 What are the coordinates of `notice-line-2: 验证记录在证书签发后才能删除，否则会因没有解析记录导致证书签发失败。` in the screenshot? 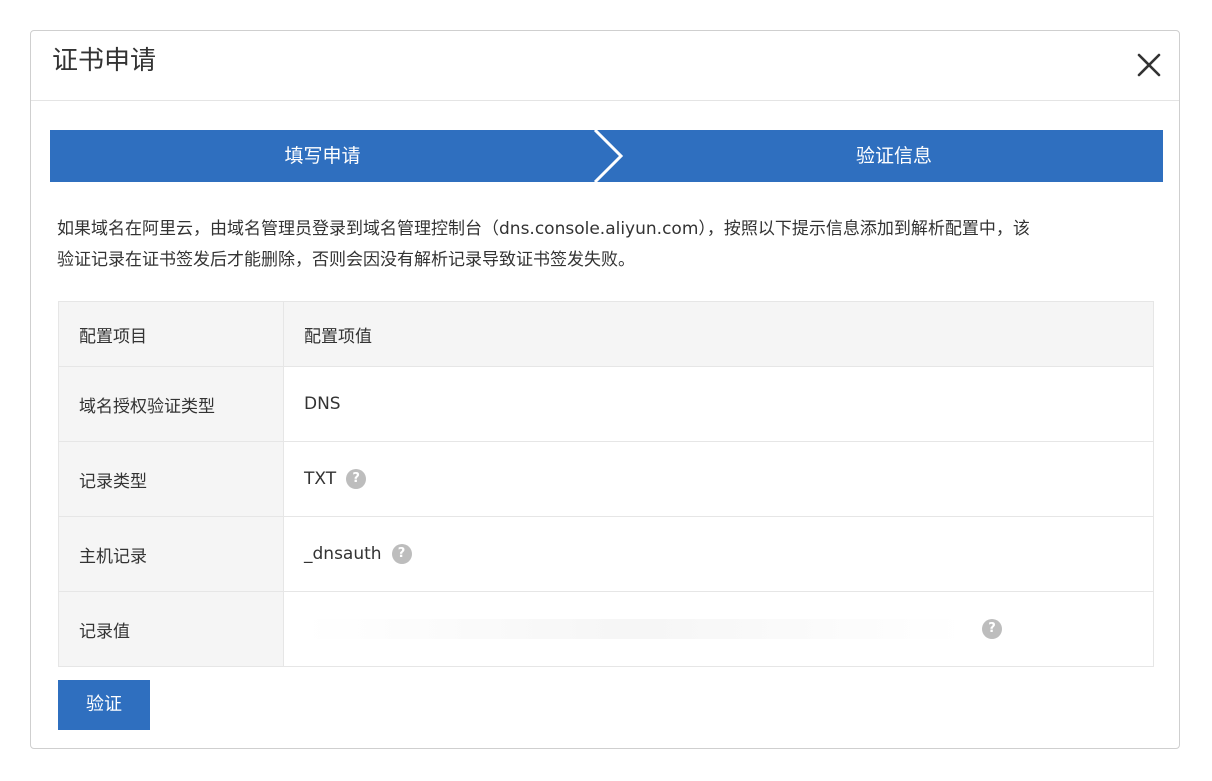 It's located at (346, 260).